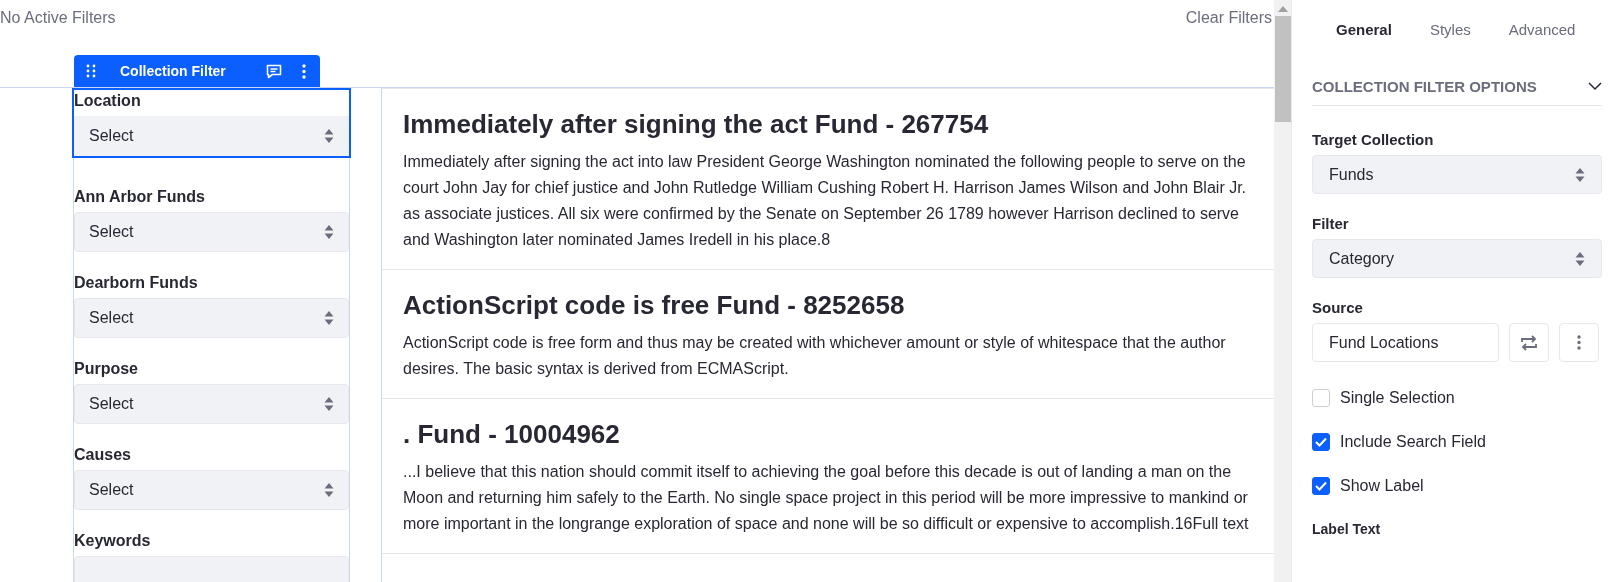 The width and height of the screenshot is (1620, 582). What do you see at coordinates (1457, 258) in the screenshot?
I see `filter-select: Category` at bounding box center [1457, 258].